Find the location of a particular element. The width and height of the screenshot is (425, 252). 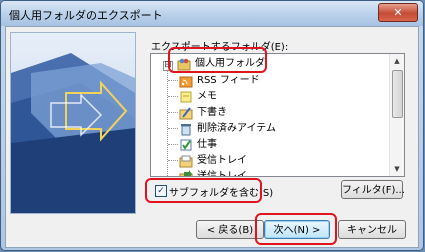

cancel-button: キャンセル is located at coordinates (372, 229).